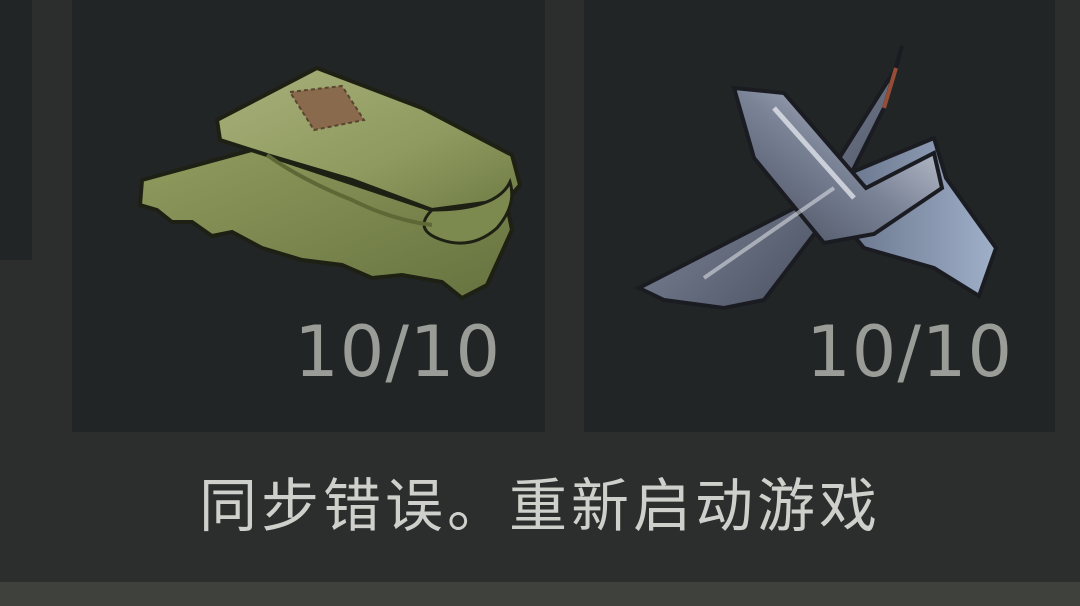  I want to click on bottom-bar, so click(540, 594).